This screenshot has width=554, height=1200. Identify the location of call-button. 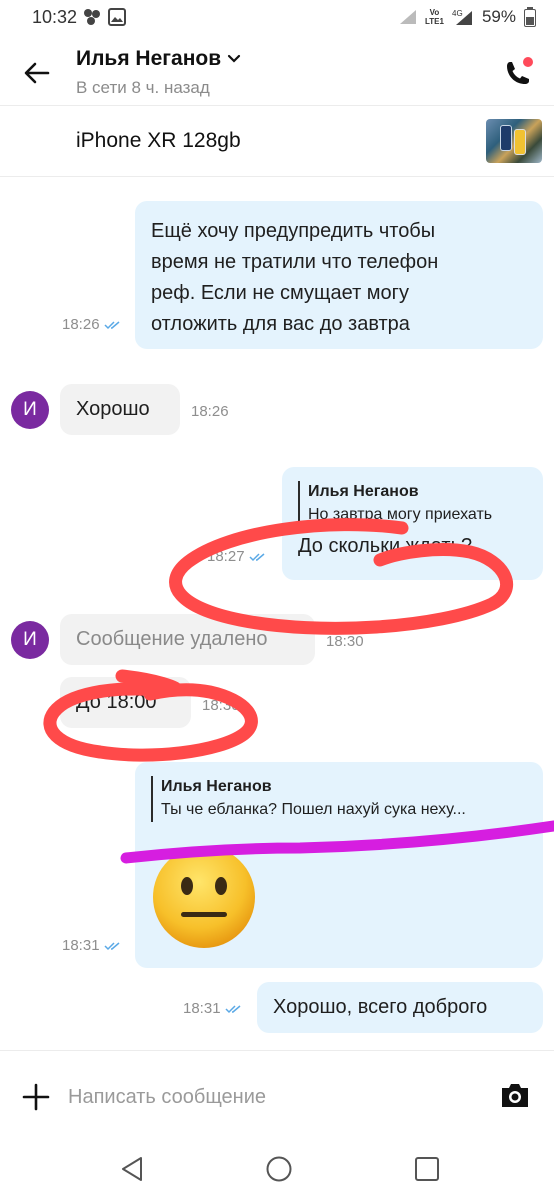
(517, 73).